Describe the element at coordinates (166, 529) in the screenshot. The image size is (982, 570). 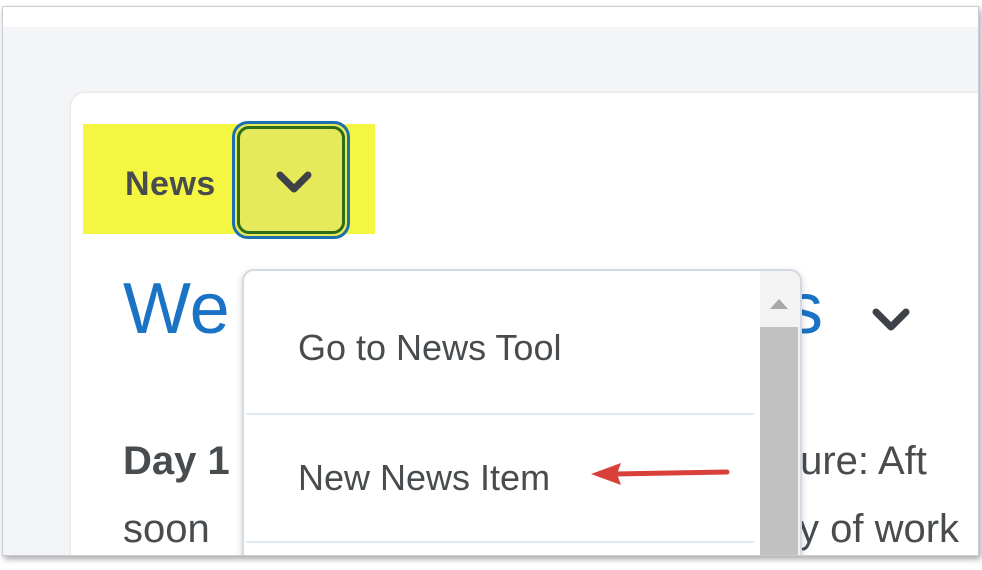
I see `content-line2-left: soon` at that location.